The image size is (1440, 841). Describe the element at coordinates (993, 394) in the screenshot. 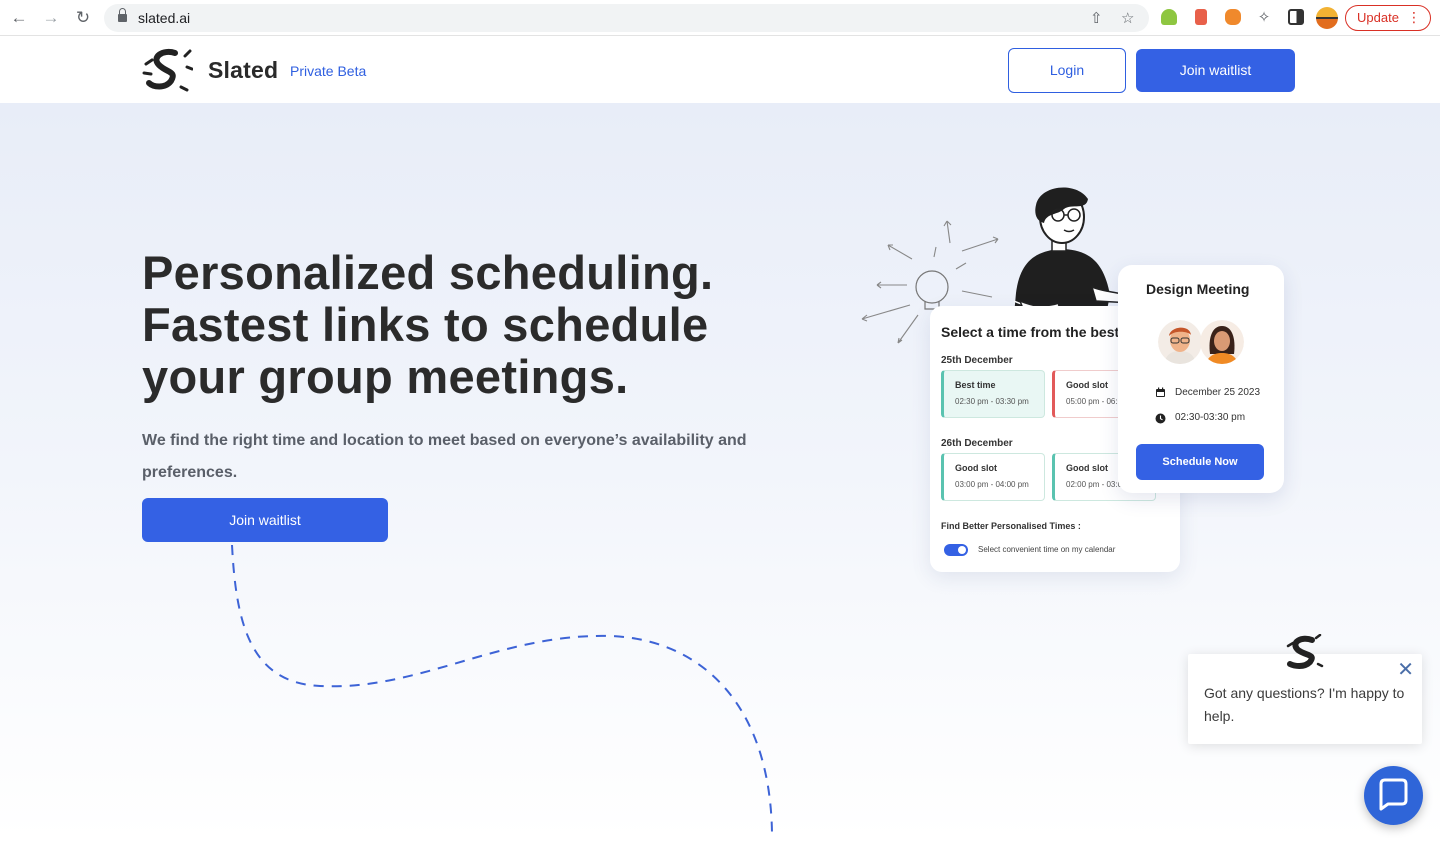

I see `time-slot-best: Best time 02:30 pm - 03:30 pm` at that location.